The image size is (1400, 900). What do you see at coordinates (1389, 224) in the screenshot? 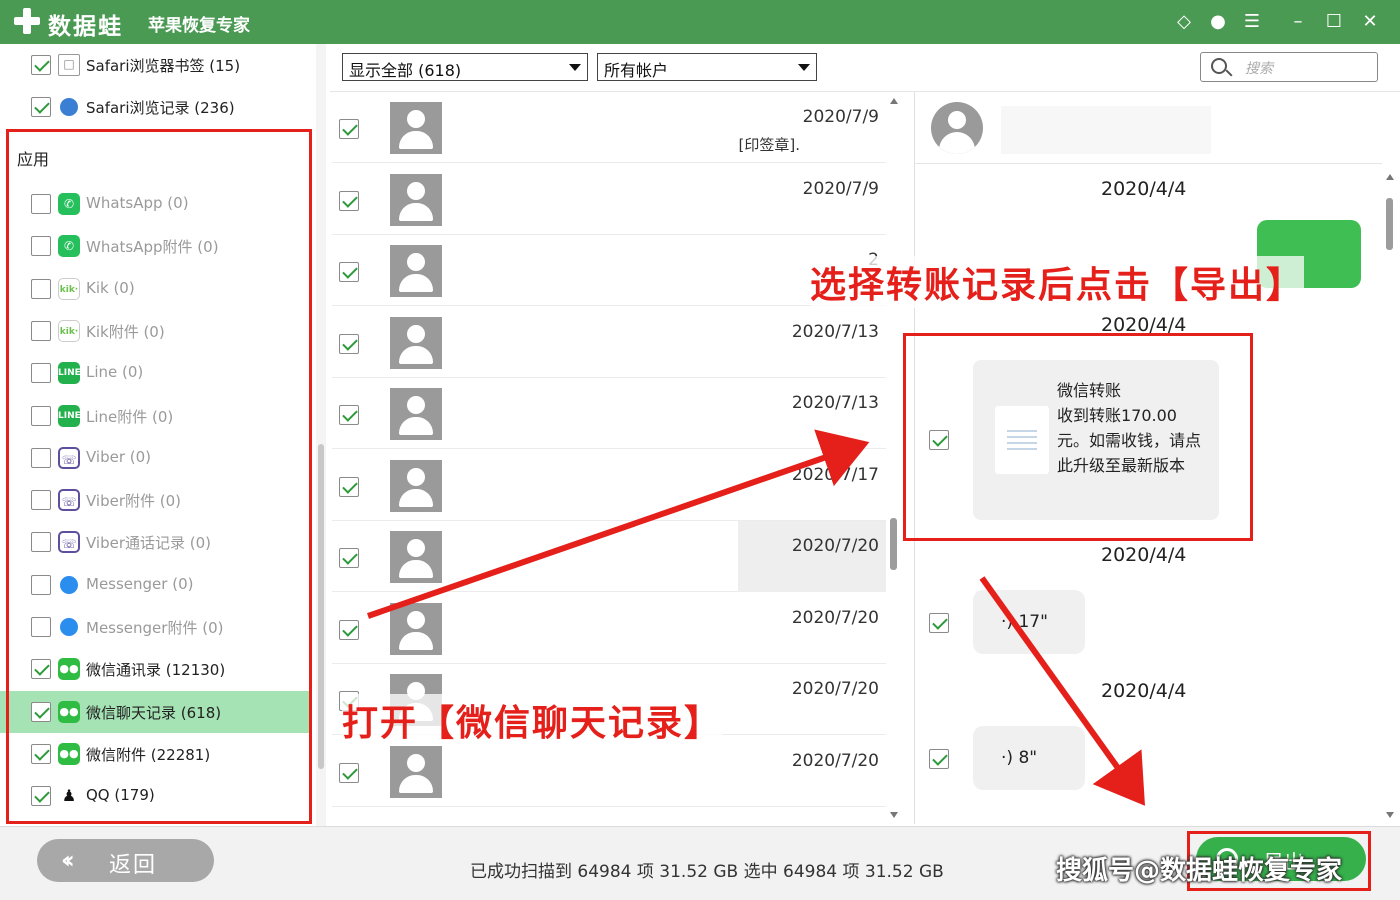
I see `chat-scroll-thumb` at bounding box center [1389, 224].